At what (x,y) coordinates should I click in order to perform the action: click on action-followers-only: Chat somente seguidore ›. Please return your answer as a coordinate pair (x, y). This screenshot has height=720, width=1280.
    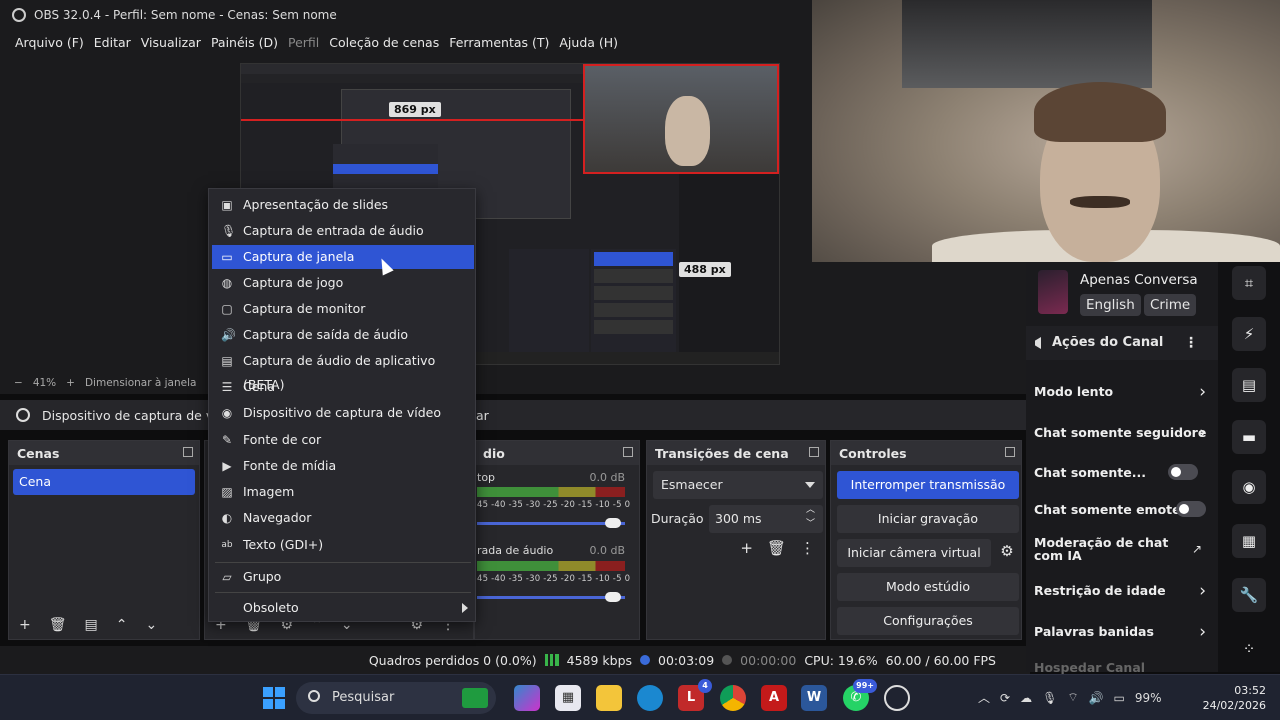
    Looking at the image, I should click on (1122, 433).